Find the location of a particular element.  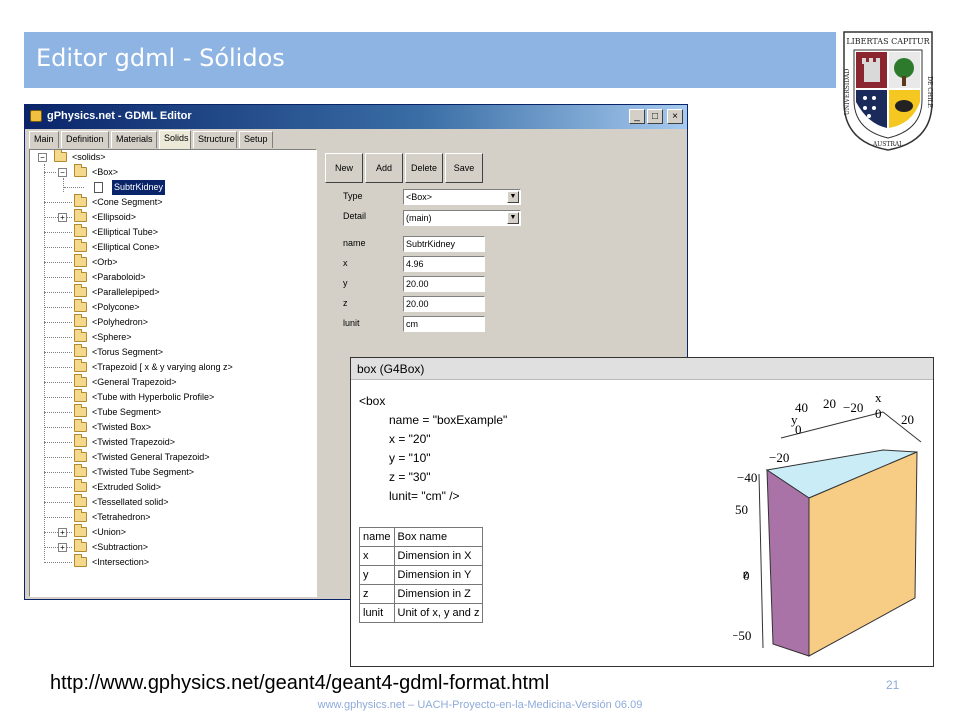

z-axis-line is located at coordinates (761, 561).